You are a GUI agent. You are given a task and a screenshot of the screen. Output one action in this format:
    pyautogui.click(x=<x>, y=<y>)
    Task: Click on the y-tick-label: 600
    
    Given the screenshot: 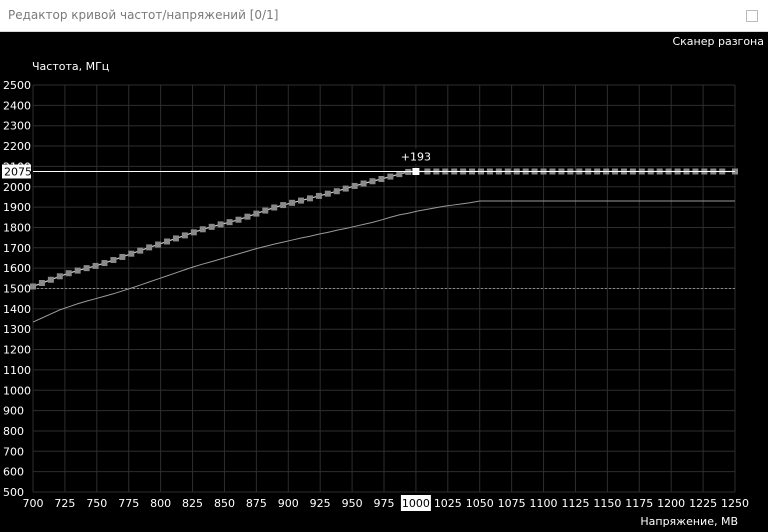 What is the action you would take?
    pyautogui.click(x=13, y=472)
    